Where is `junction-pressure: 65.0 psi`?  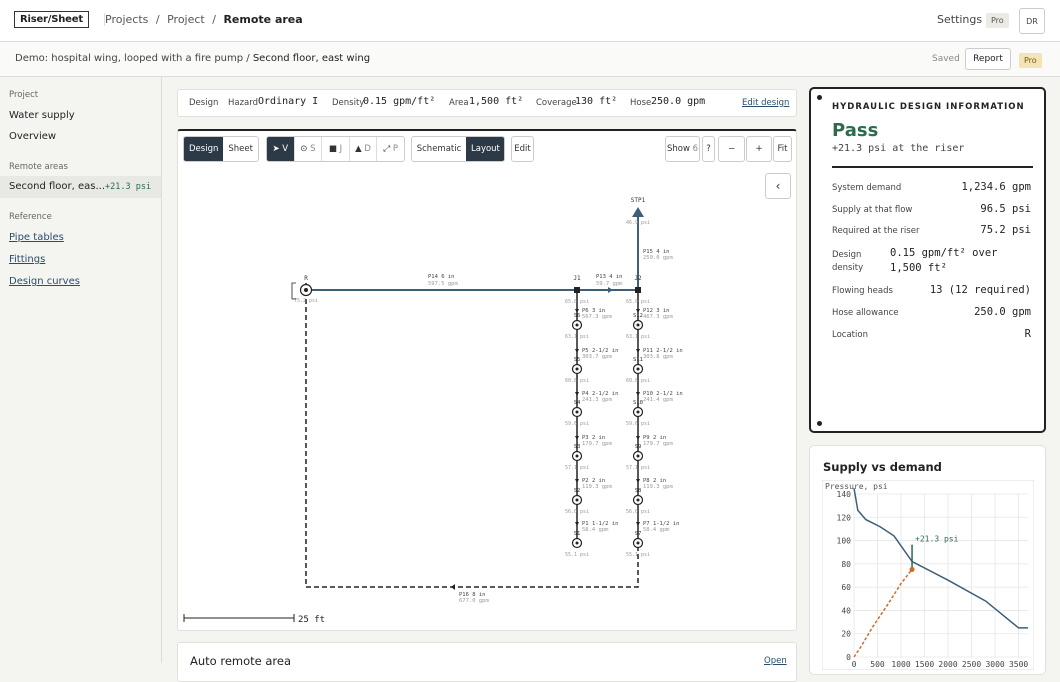 junction-pressure: 65.0 psi is located at coordinates (638, 302).